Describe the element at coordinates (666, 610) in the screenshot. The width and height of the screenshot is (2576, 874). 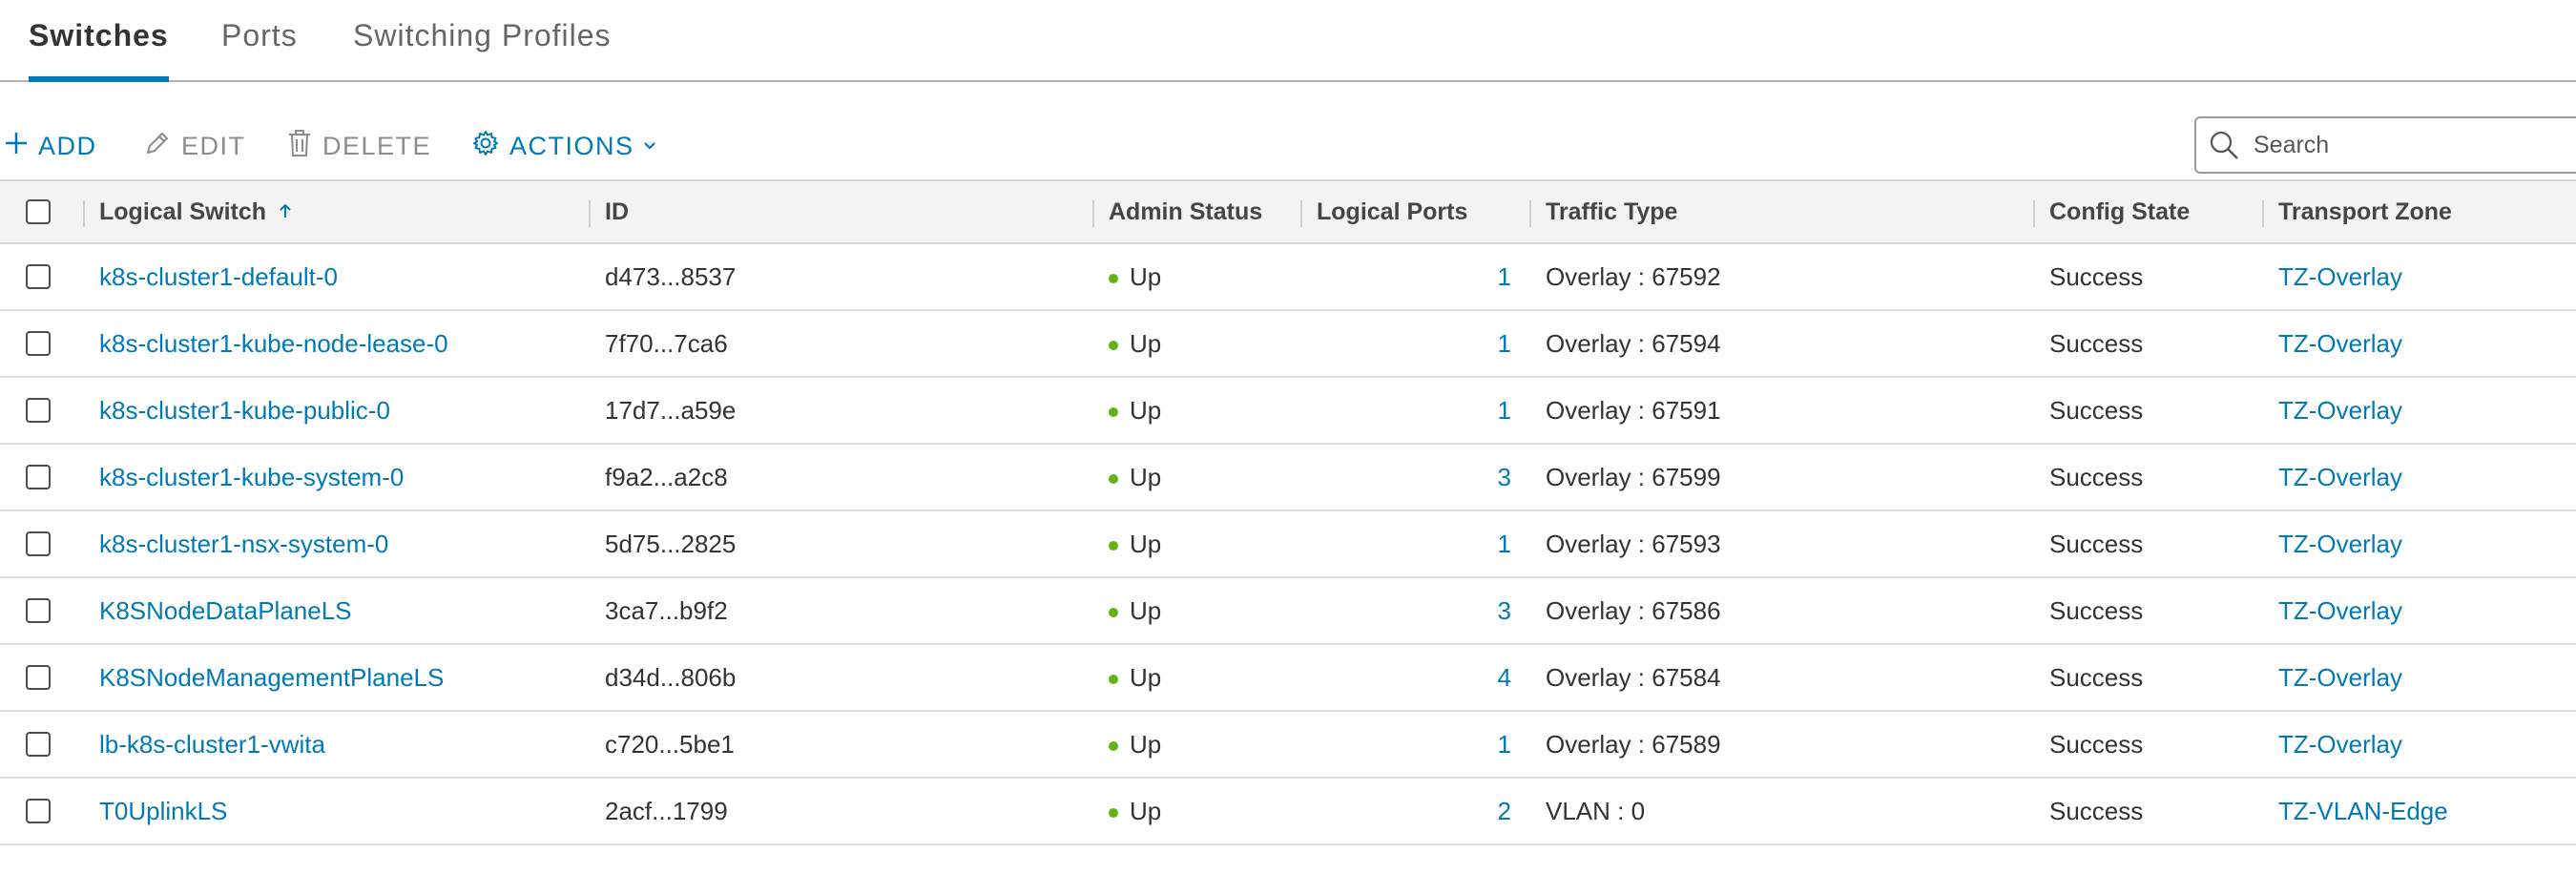
I see `switch-id: 3ca7...b9f2` at that location.